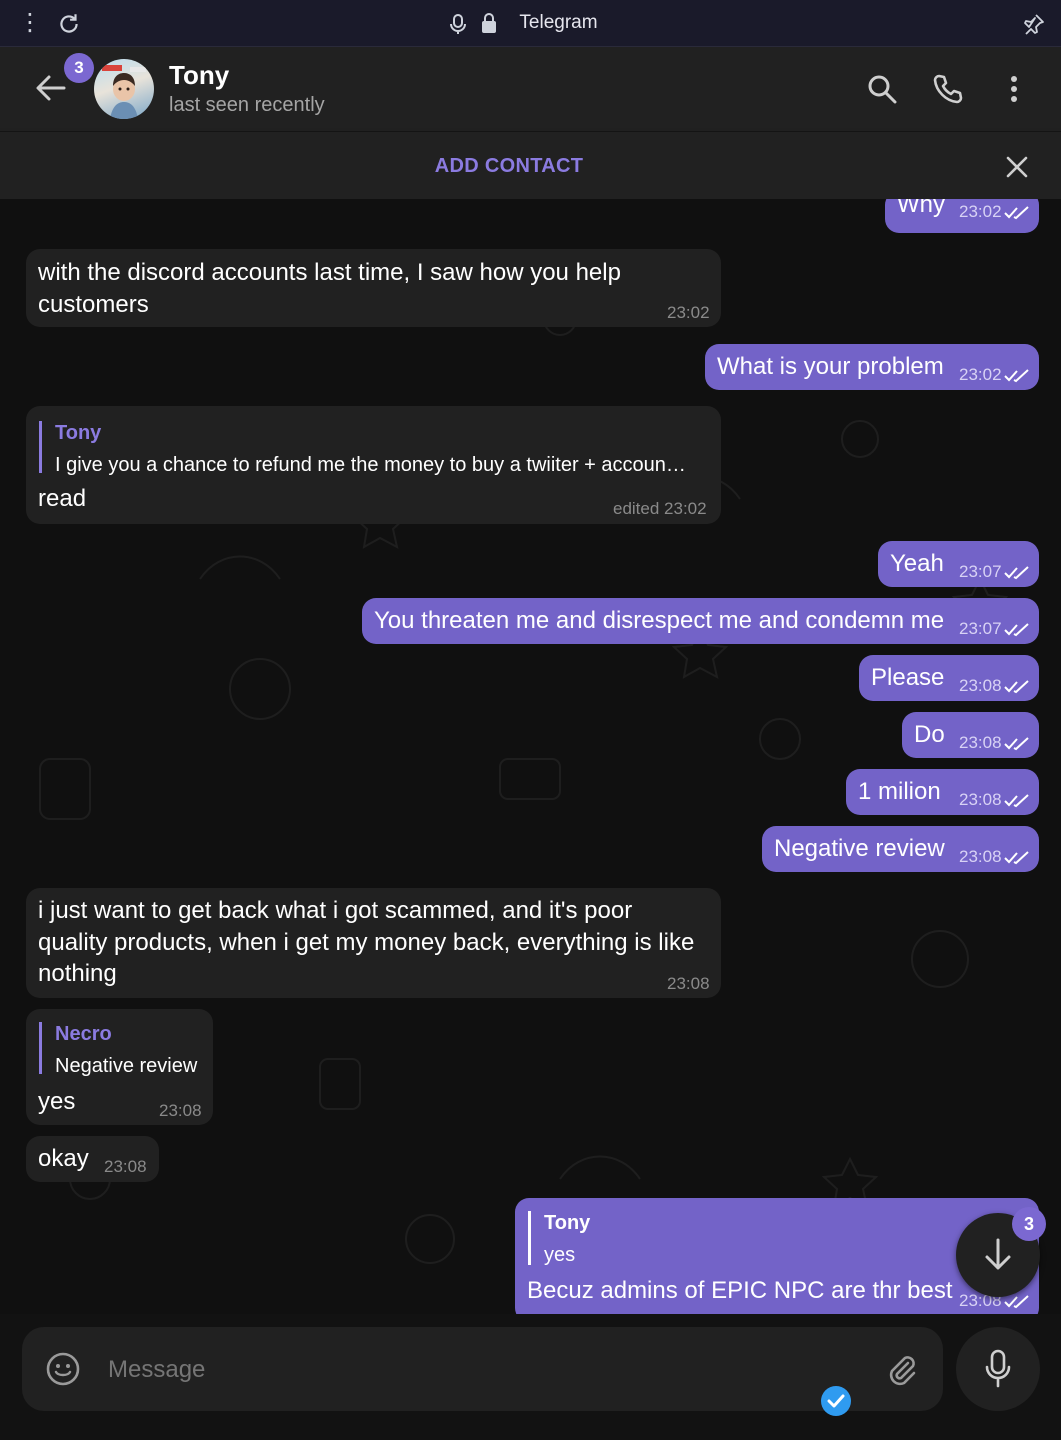 This screenshot has width=1061, height=1440. Describe the element at coordinates (958, 564) in the screenshot. I see `message-out: Yeah 23:07` at that location.